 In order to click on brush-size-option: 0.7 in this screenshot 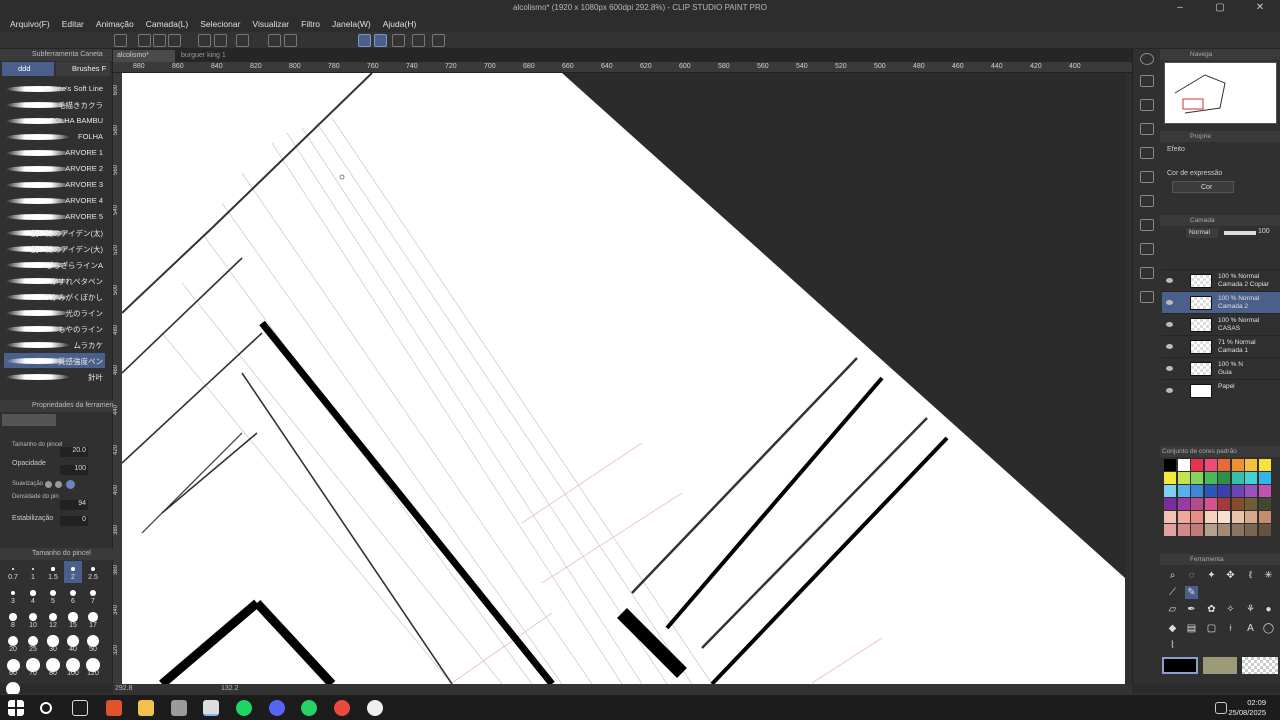, I will do `click(13, 572)`.